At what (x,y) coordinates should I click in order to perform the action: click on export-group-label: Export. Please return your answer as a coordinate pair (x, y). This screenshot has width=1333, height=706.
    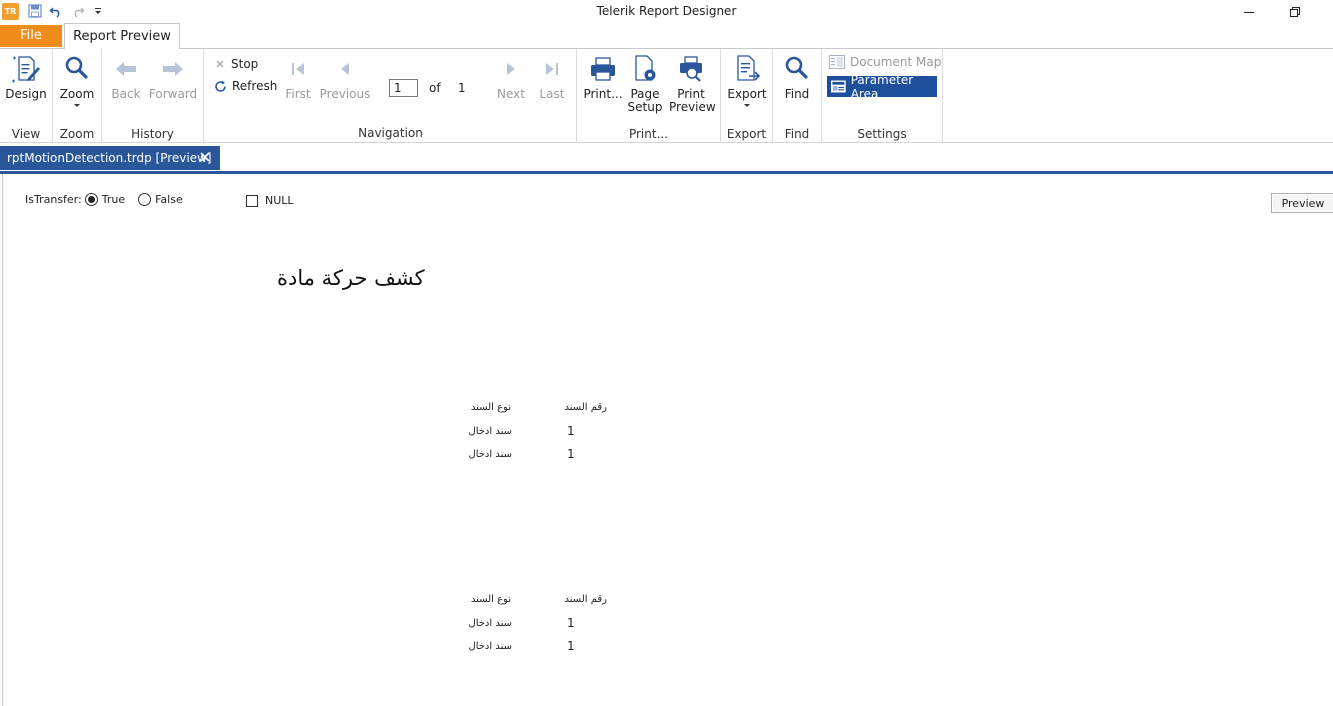
    Looking at the image, I should click on (746, 134).